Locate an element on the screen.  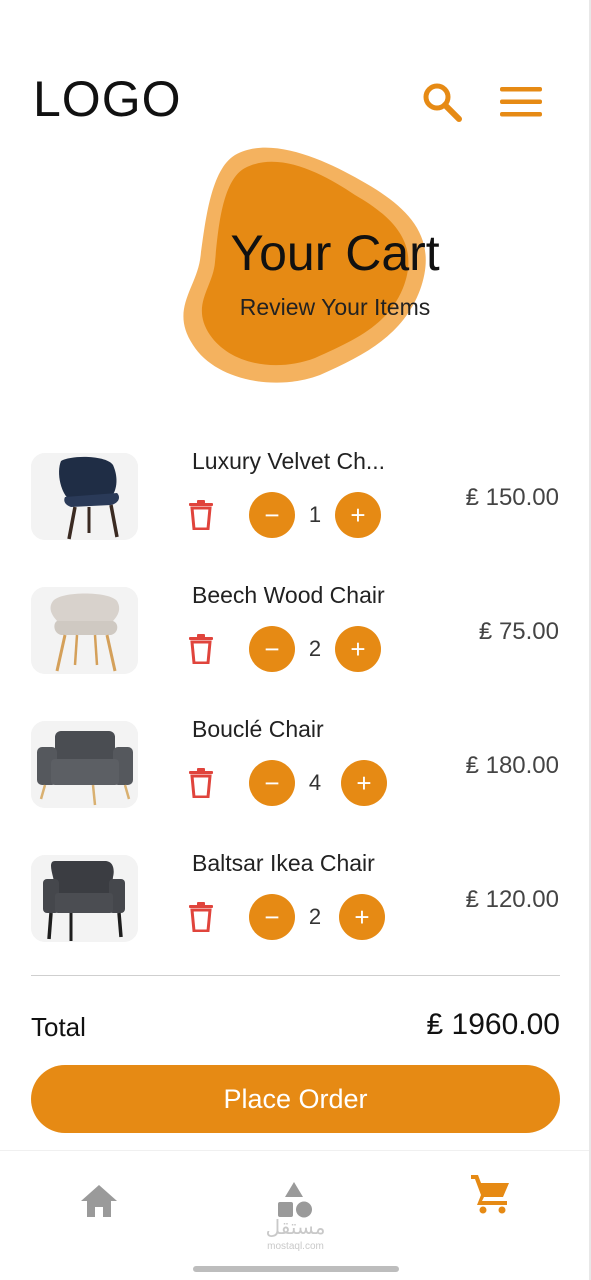
place-order-button: Place Order is located at coordinates (295, 1099).